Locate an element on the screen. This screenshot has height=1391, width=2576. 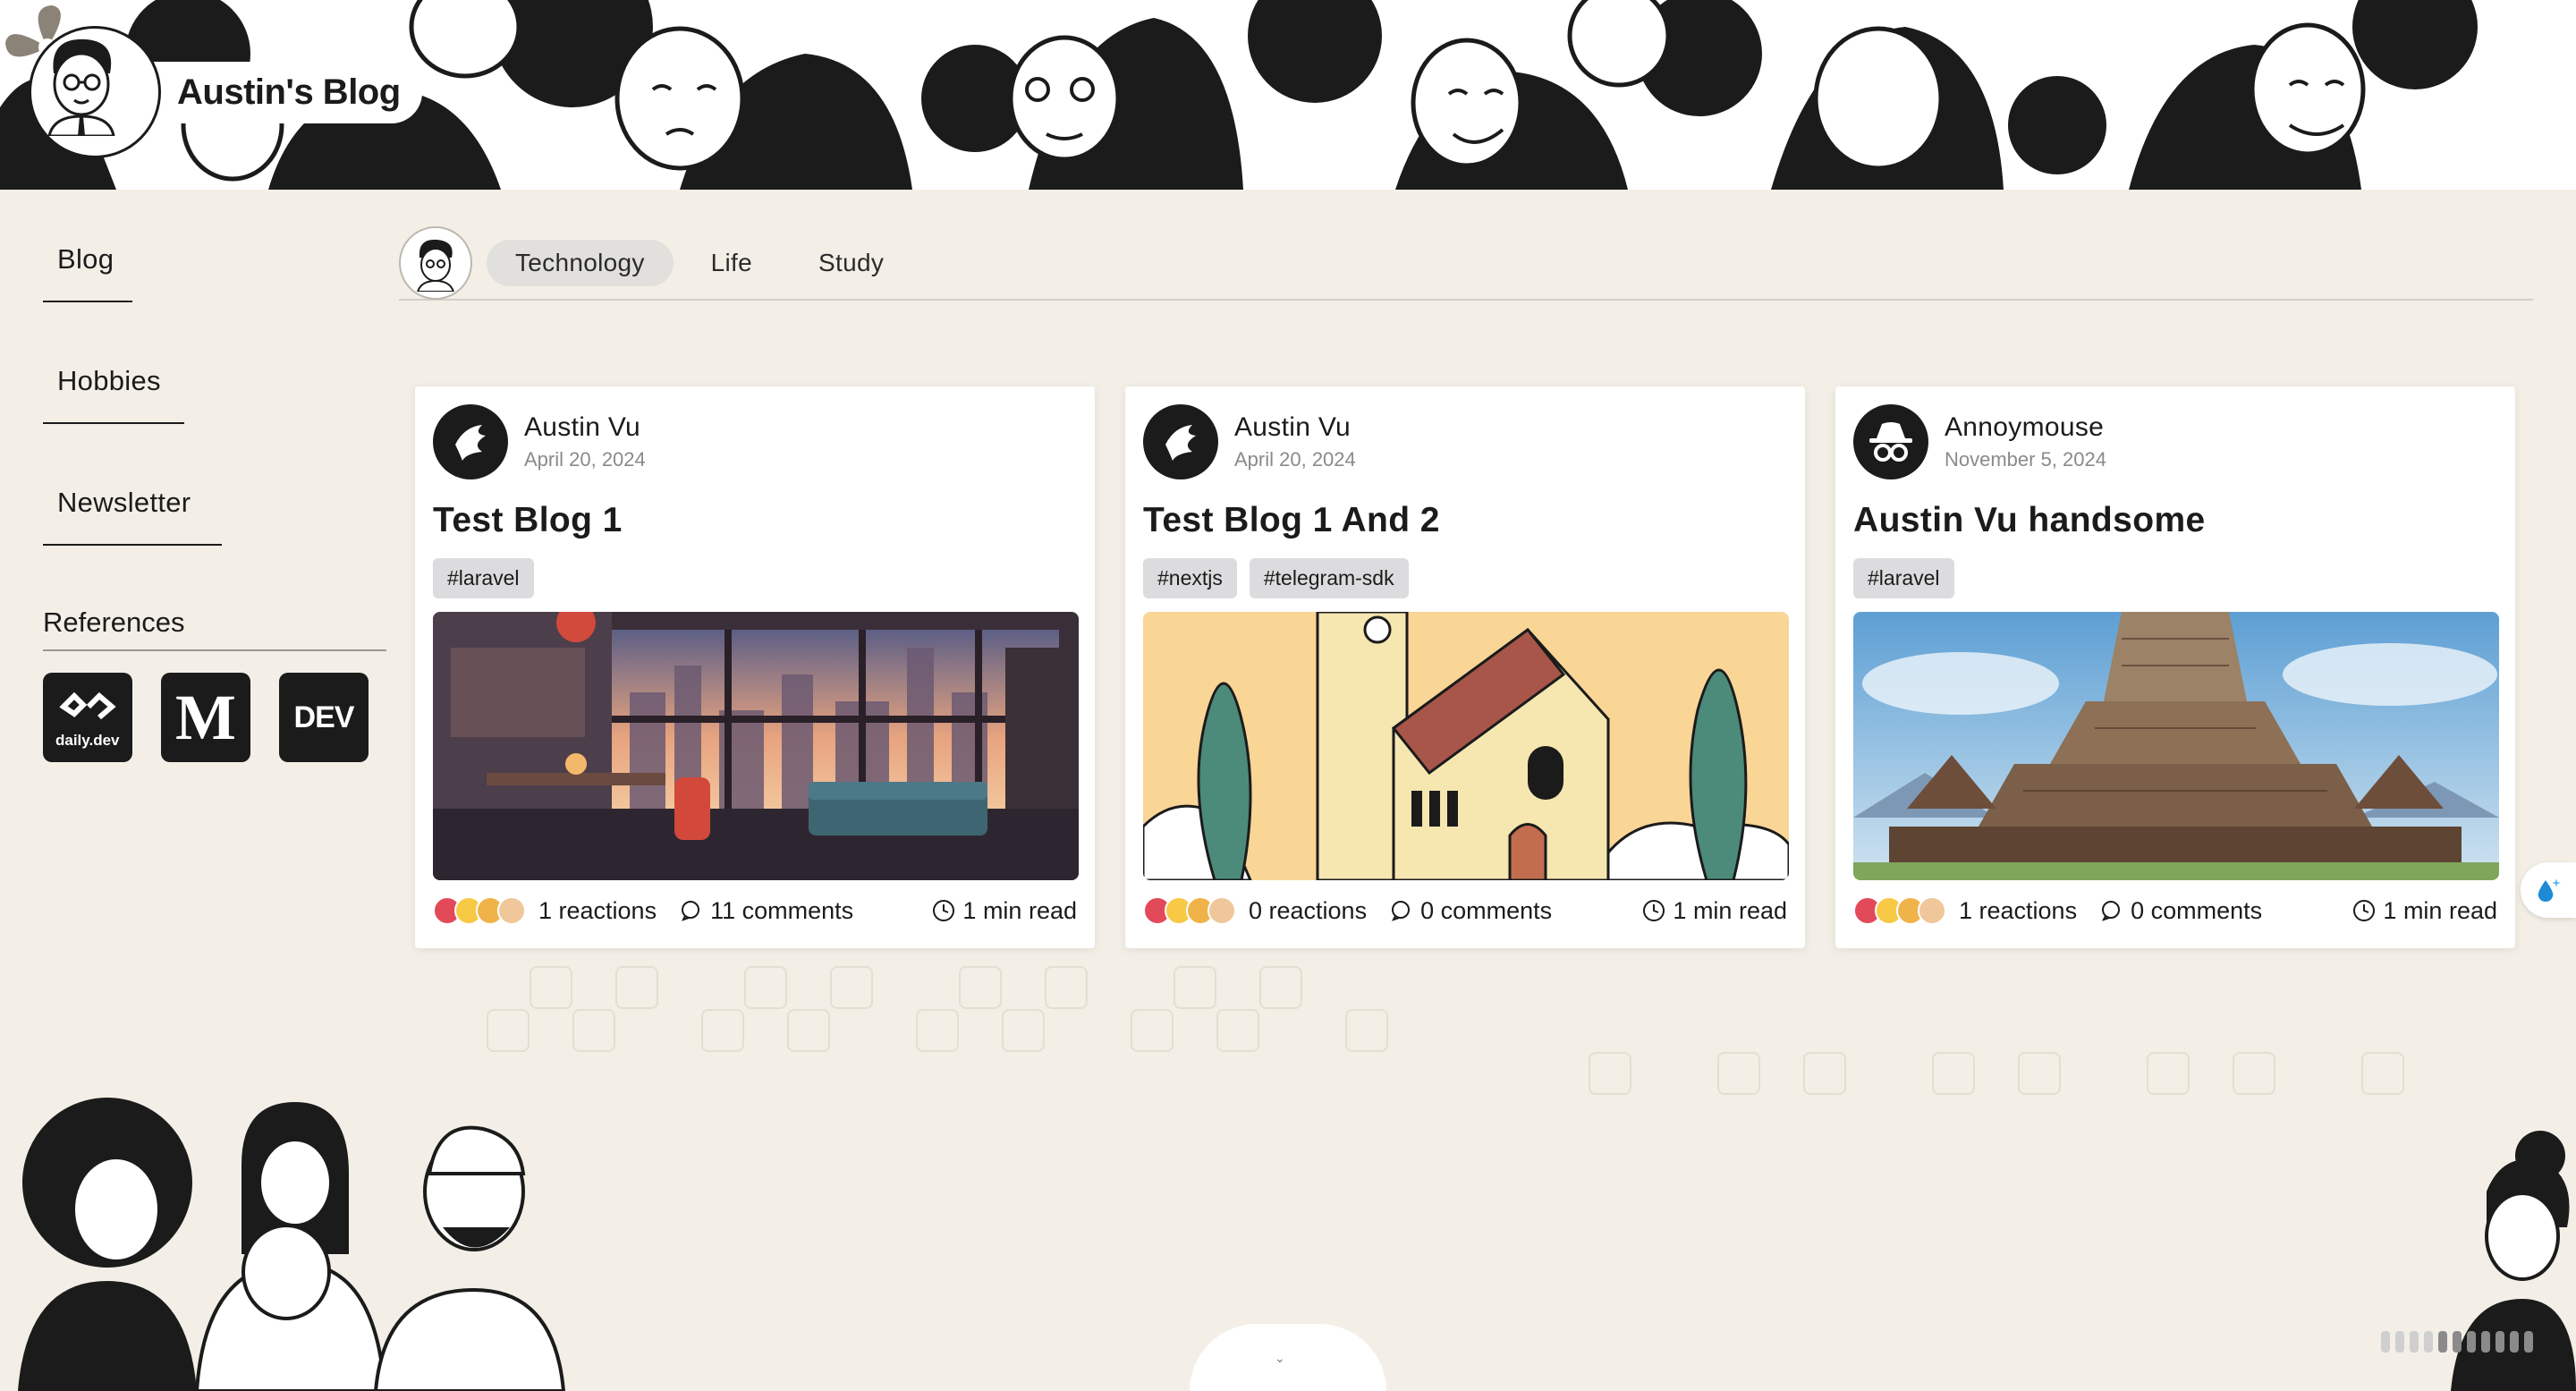
scroll-down-button is located at coordinates (1288, 1357).